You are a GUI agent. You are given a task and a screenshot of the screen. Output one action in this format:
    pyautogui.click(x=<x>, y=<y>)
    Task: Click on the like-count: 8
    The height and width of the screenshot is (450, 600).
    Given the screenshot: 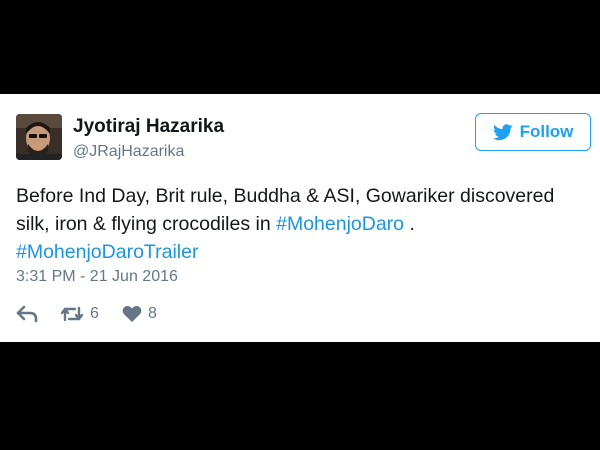 What is the action you would take?
    pyautogui.click(x=152, y=313)
    